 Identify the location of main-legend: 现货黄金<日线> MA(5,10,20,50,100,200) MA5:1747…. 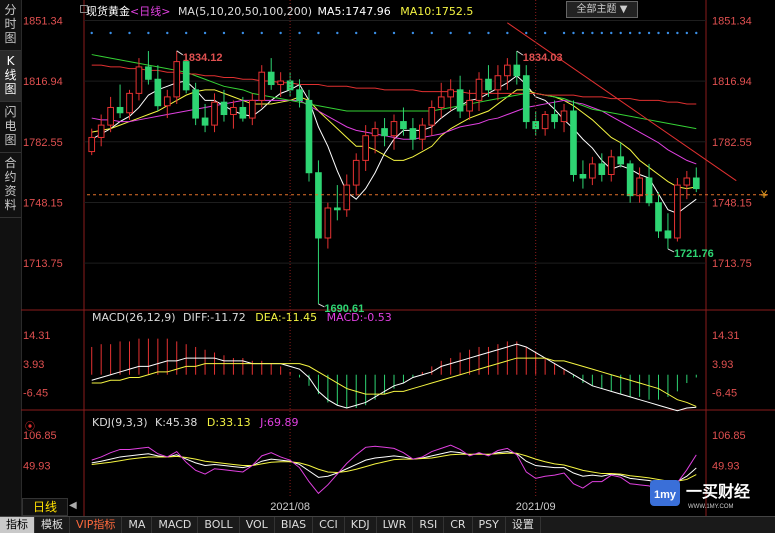
(279, 11).